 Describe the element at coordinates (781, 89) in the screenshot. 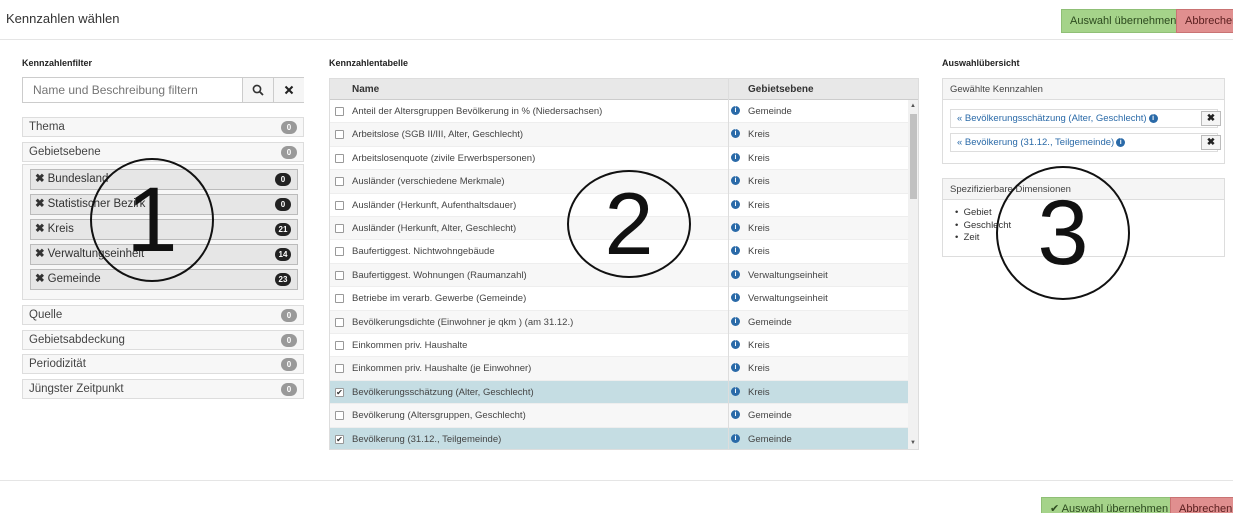

I see `column-header-gebietsebene: Gebietsebene` at that location.